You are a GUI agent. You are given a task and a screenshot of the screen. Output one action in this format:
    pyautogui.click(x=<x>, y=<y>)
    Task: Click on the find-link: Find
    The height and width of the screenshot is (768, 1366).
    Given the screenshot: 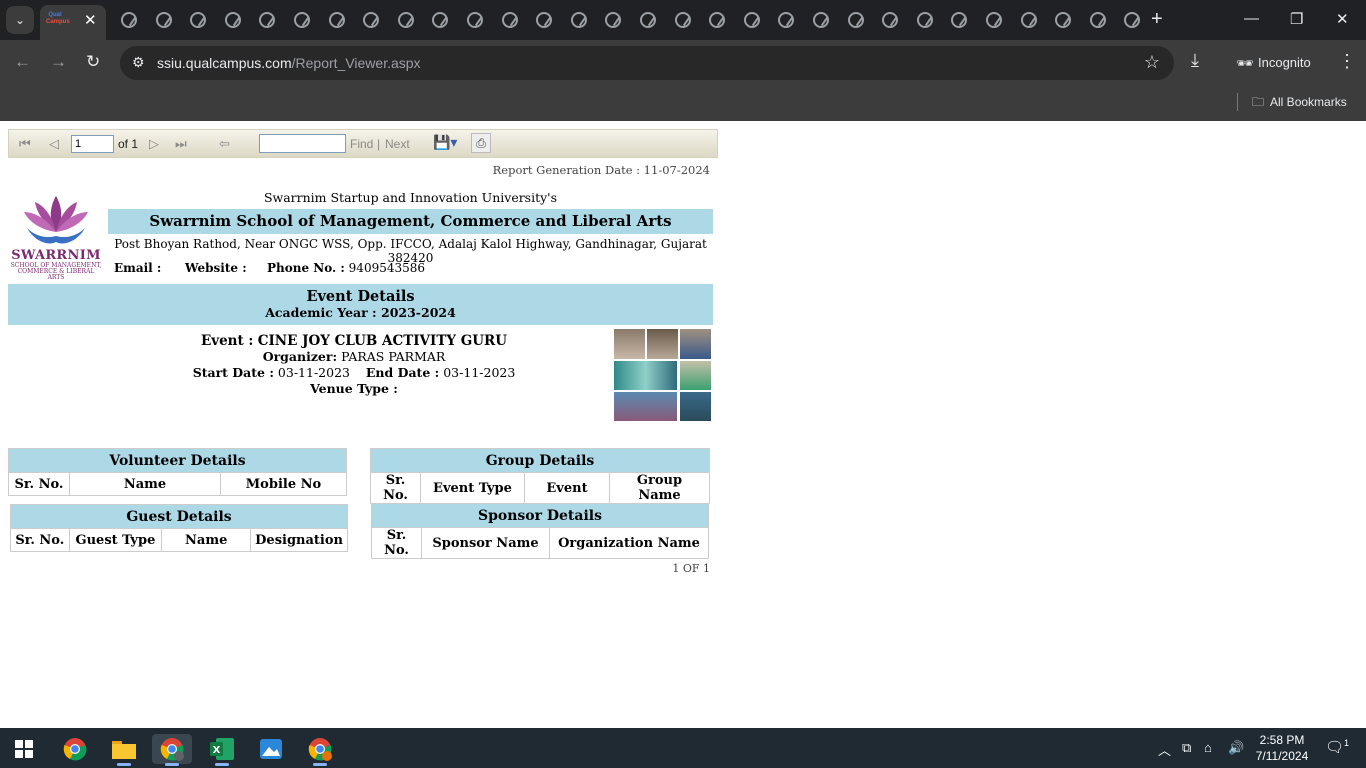 What is the action you would take?
    pyautogui.click(x=361, y=144)
    